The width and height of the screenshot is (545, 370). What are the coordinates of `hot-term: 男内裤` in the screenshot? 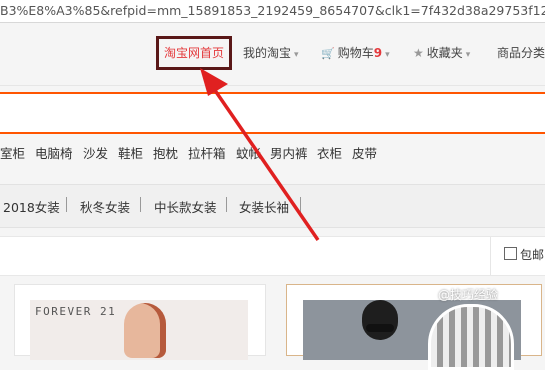 It's located at (289, 152).